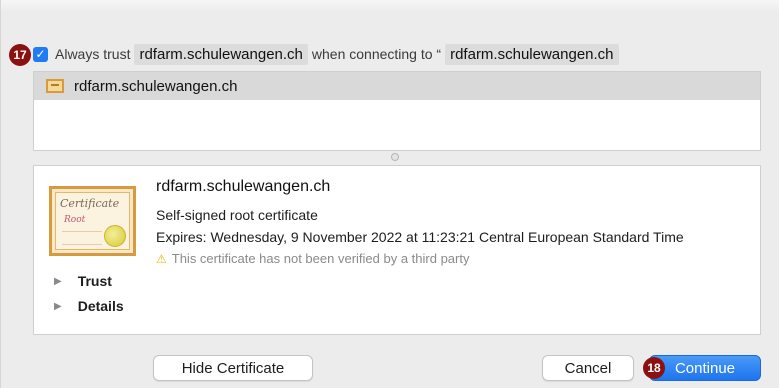 This screenshot has height=388, width=779. What do you see at coordinates (705, 368) in the screenshot?
I see `continue-button: Continue` at bounding box center [705, 368].